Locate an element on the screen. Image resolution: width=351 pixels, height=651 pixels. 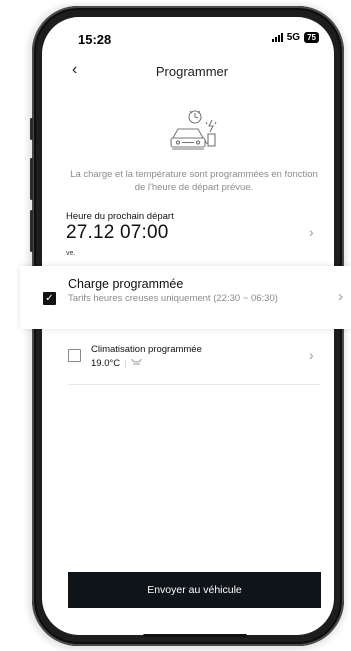
departure-weekday: ve. is located at coordinates (71, 253).